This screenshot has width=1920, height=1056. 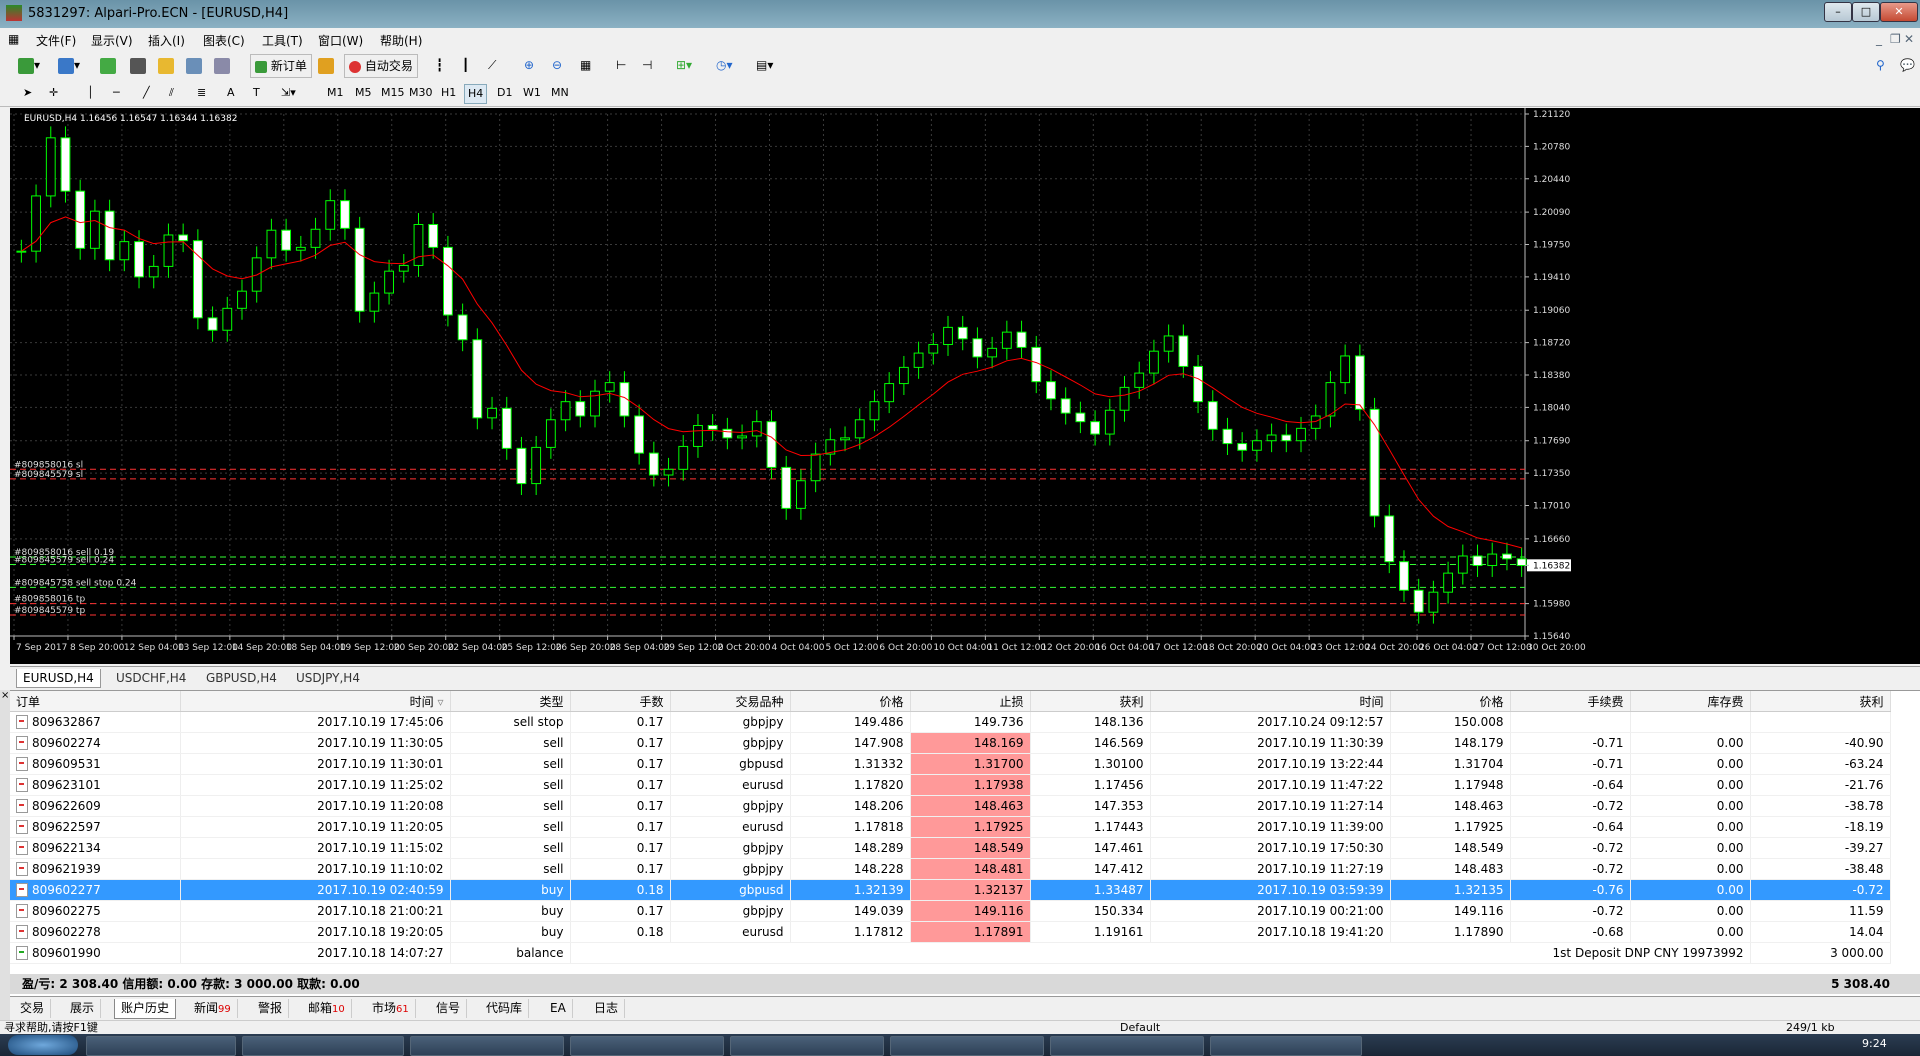 I want to click on terminal-tab: 新闻99, so click(x=213, y=1008).